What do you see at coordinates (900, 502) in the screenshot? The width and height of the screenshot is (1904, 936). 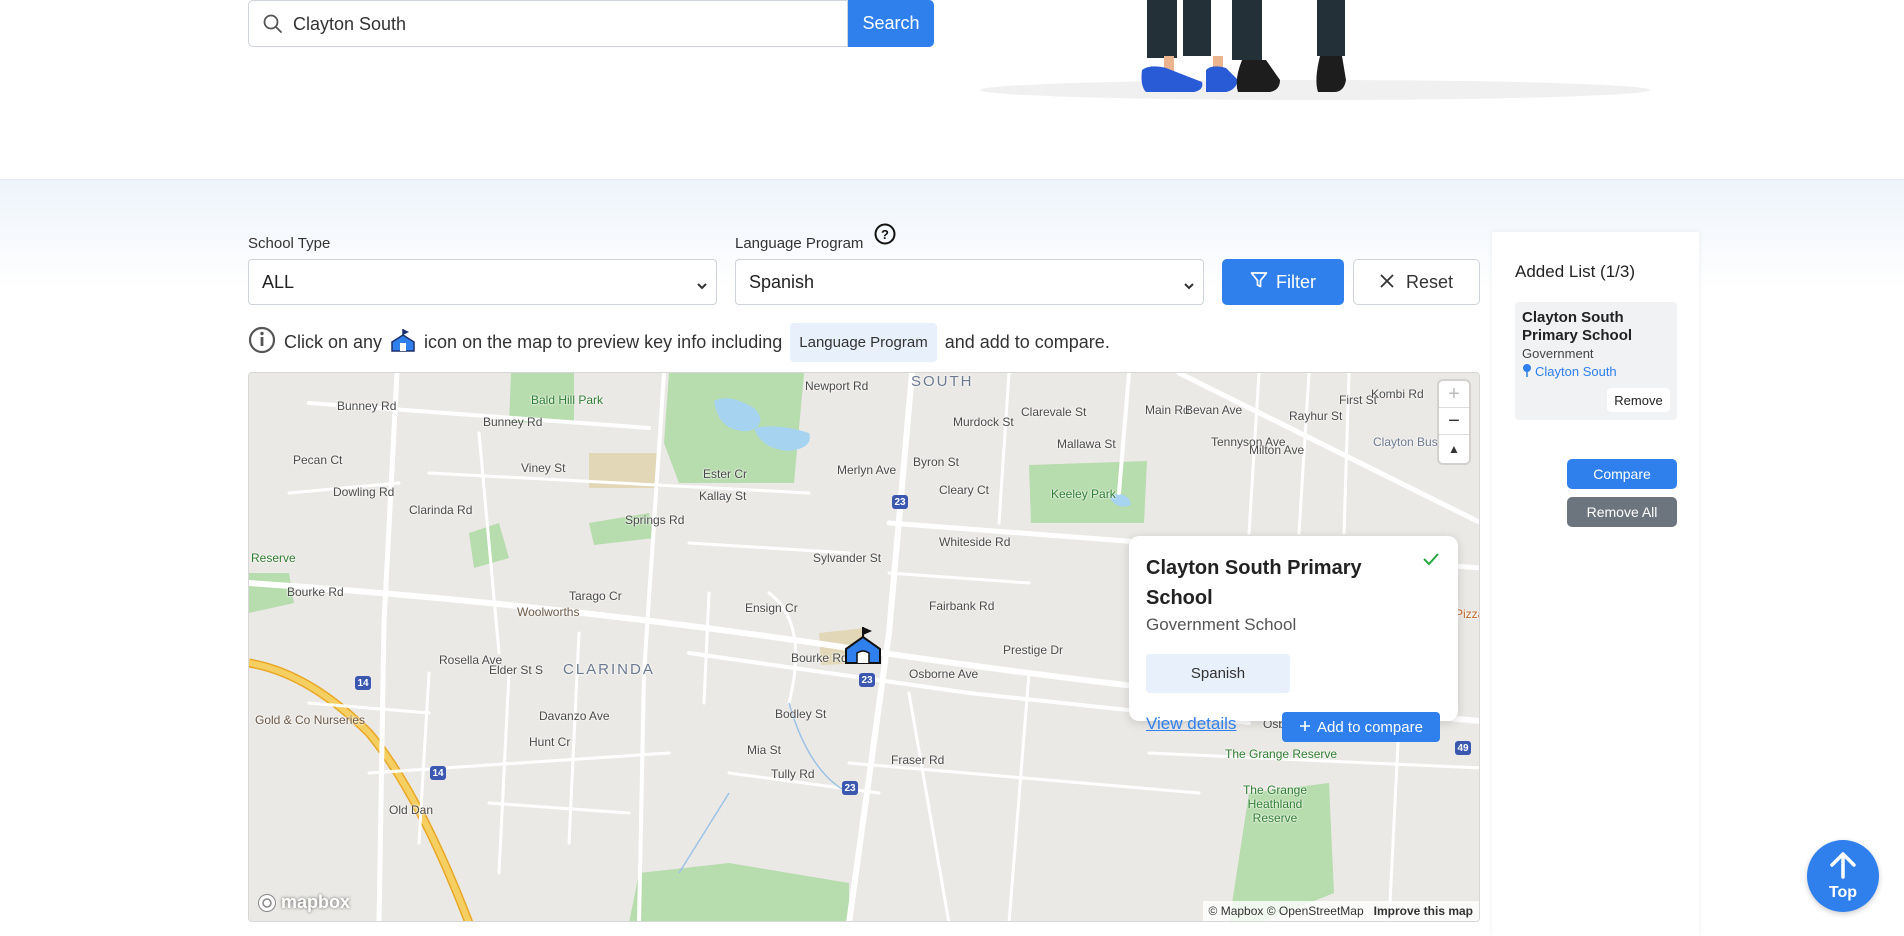 I see `route-shield: 23` at bounding box center [900, 502].